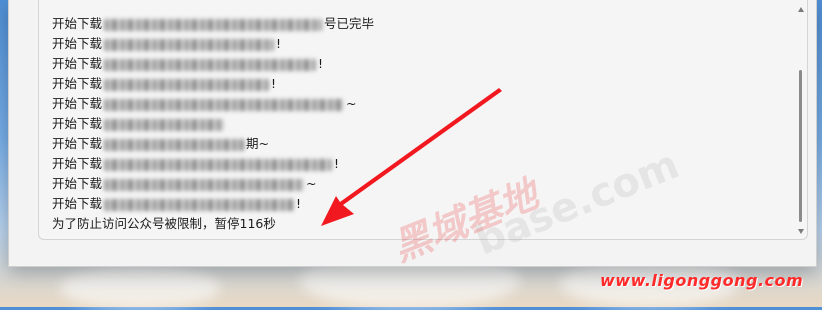 Image resolution: width=822 pixels, height=310 pixels. Describe the element at coordinates (702, 280) in the screenshot. I see `watermark-url: www.ligonggong.com` at that location.